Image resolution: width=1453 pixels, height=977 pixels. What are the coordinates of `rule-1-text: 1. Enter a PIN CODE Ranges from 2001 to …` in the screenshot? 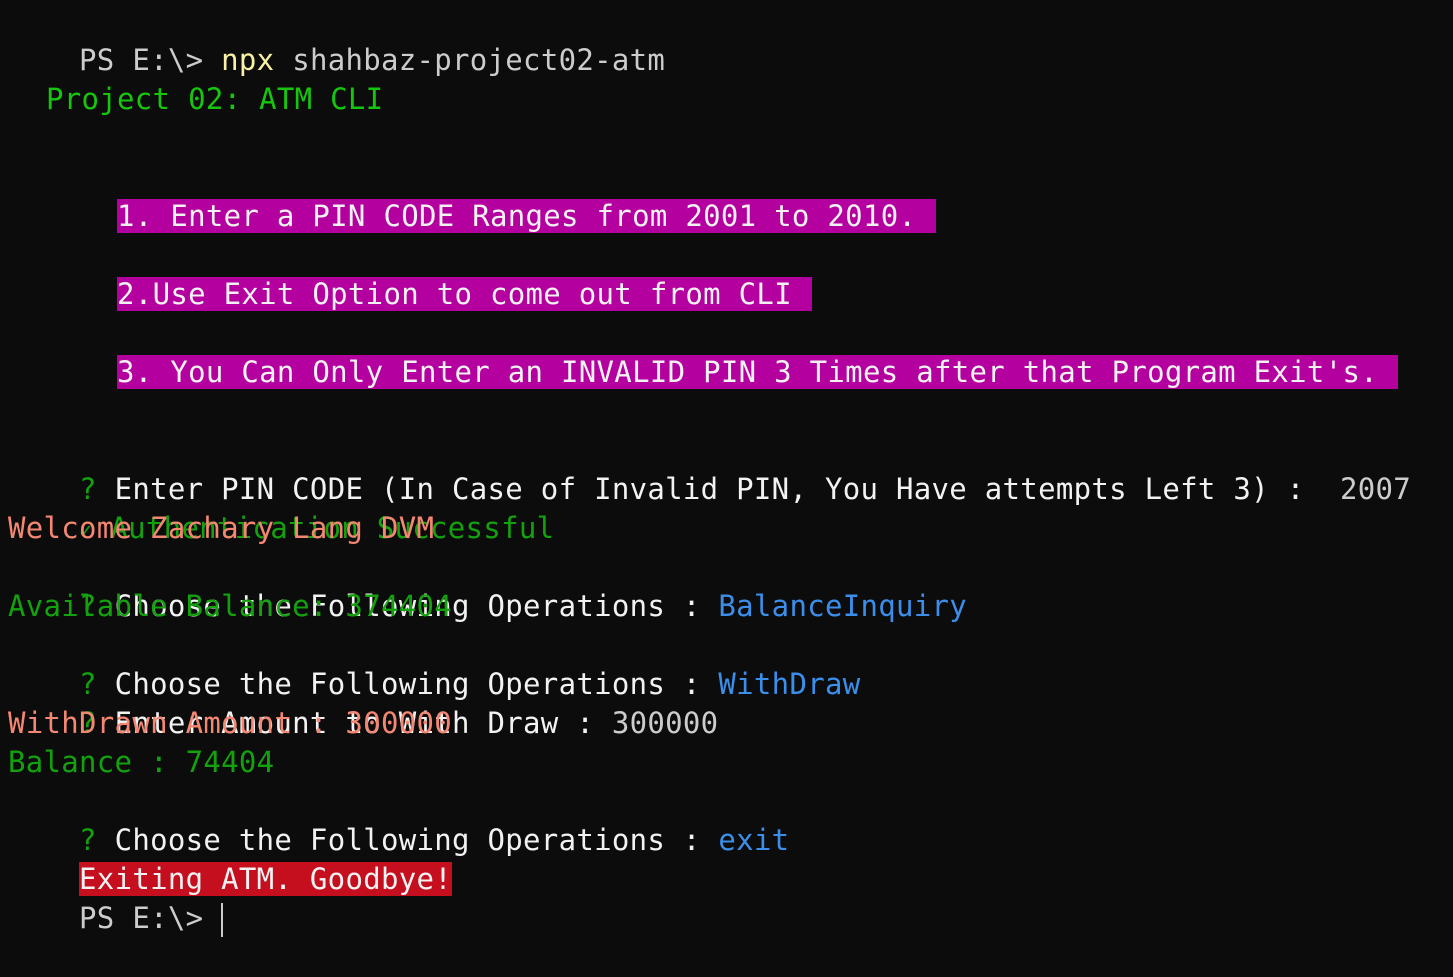 It's located at (527, 216).